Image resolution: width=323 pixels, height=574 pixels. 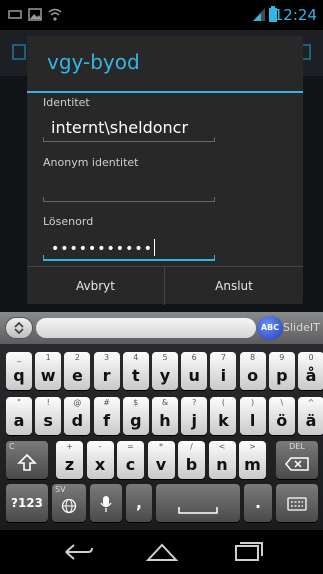 I want to click on key-q: _ q, so click(x=19, y=371).